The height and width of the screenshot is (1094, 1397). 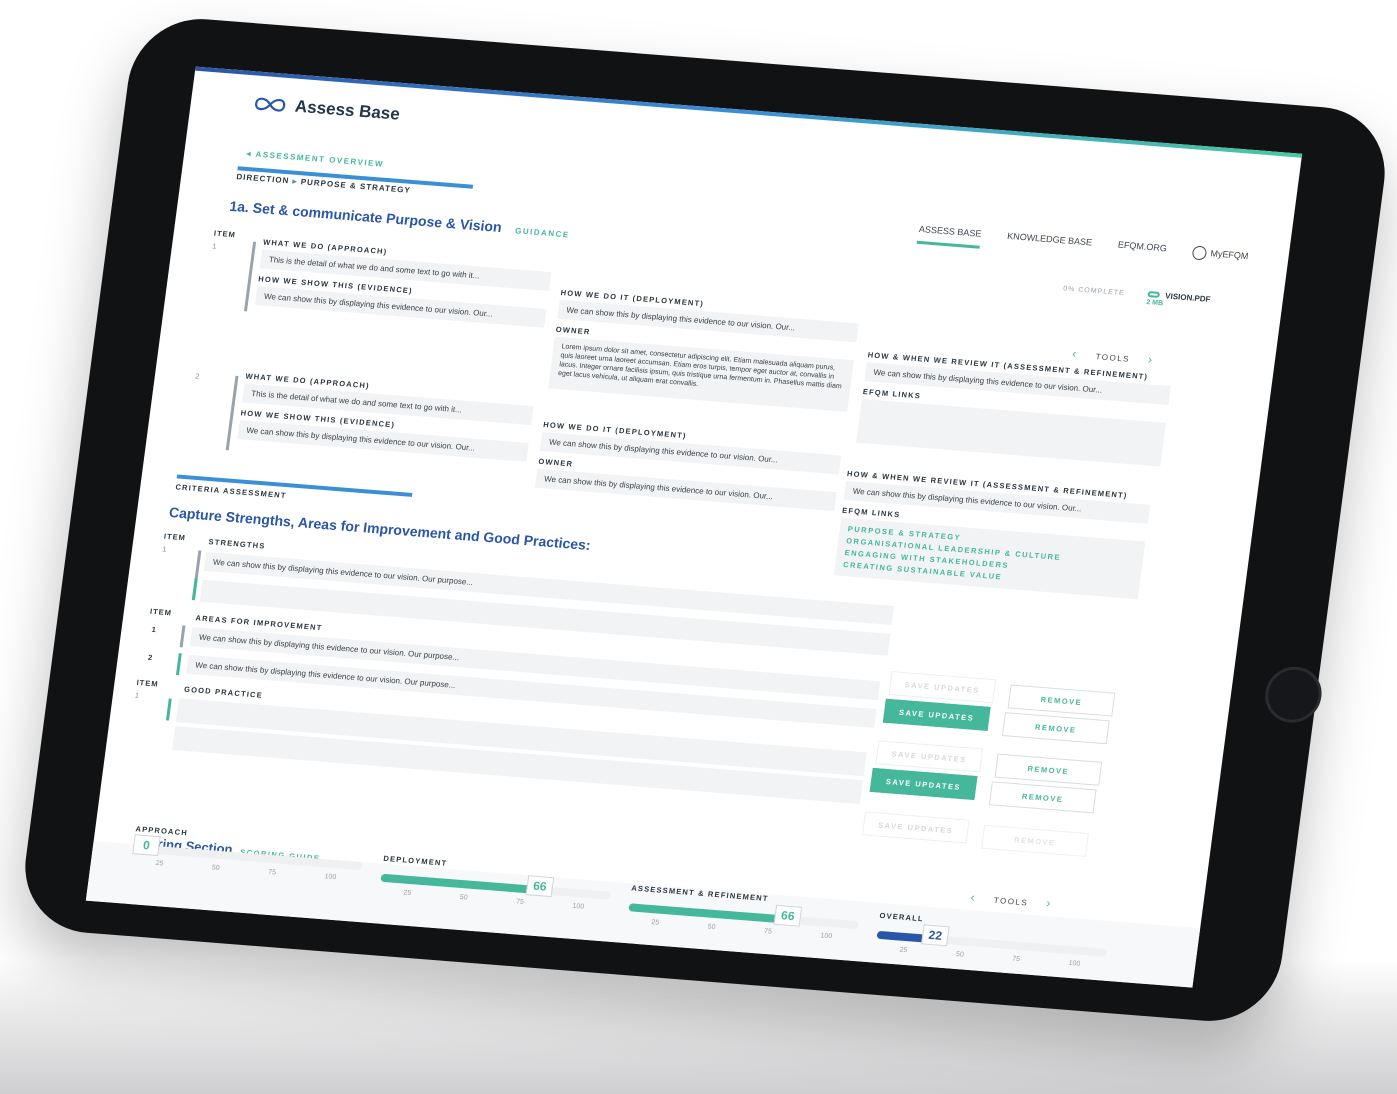 I want to click on infinity-logo-icon, so click(x=270, y=104).